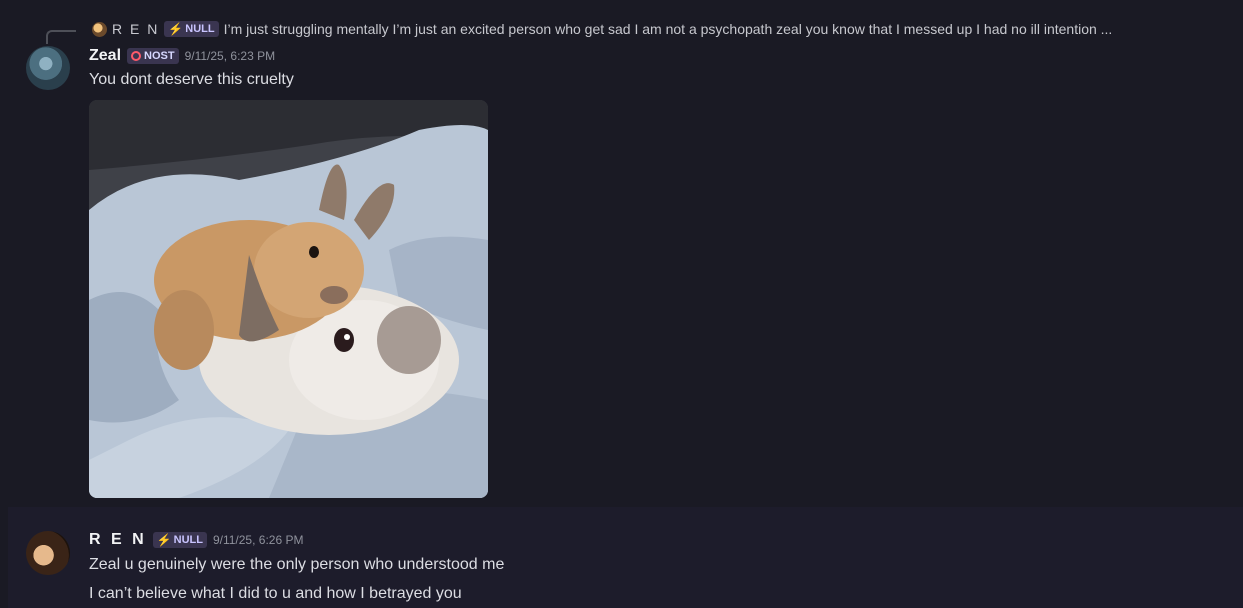 This screenshot has width=1243, height=608. I want to click on reply-connector-line, so click(61, 37).